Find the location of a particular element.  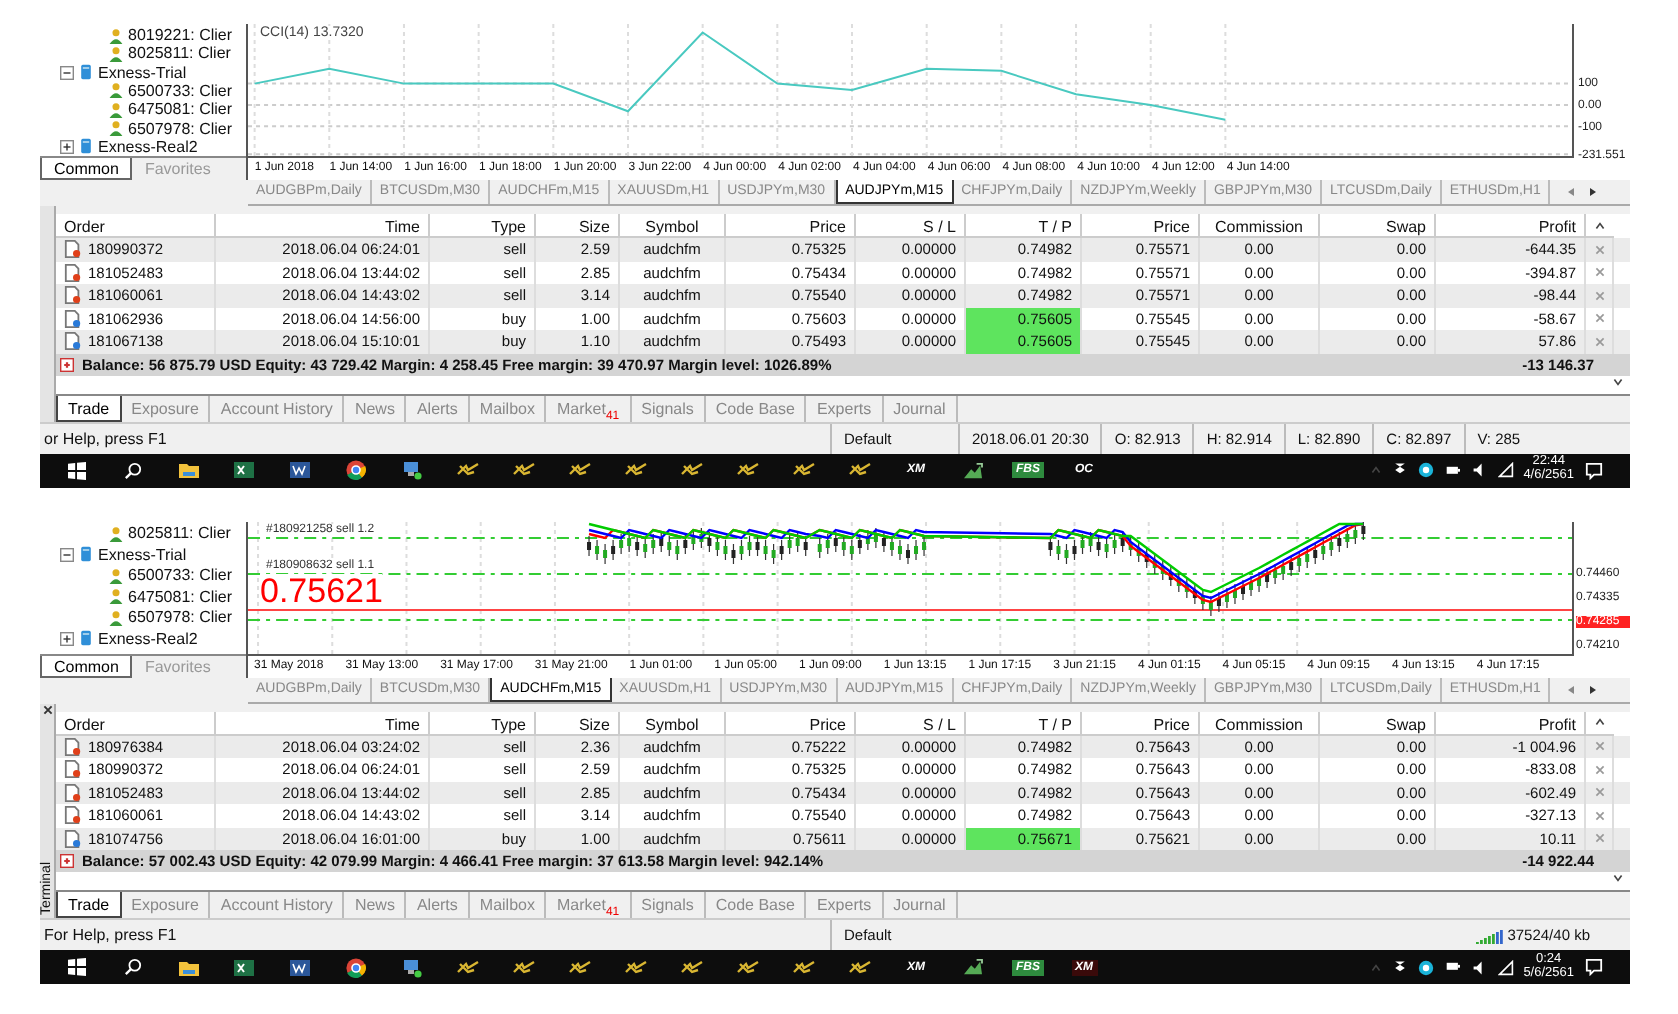

account-name: 8019221: Clier is located at coordinates (180, 35).